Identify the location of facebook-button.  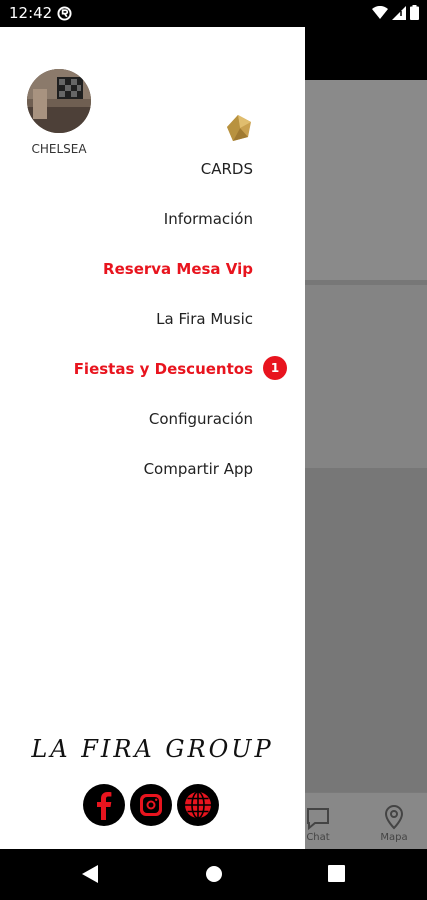
(104, 805).